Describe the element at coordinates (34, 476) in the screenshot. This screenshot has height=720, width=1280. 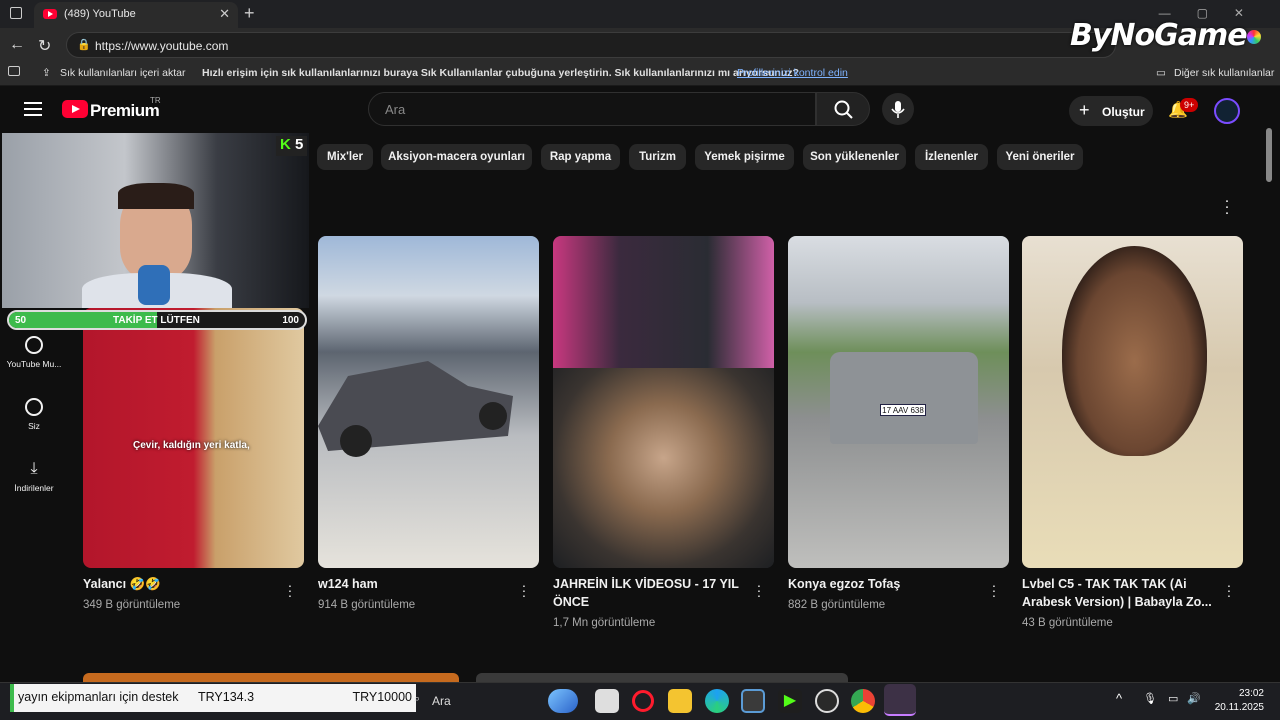
I see `sidebar-item-downloads: ⤓ İndirilenler` at that location.